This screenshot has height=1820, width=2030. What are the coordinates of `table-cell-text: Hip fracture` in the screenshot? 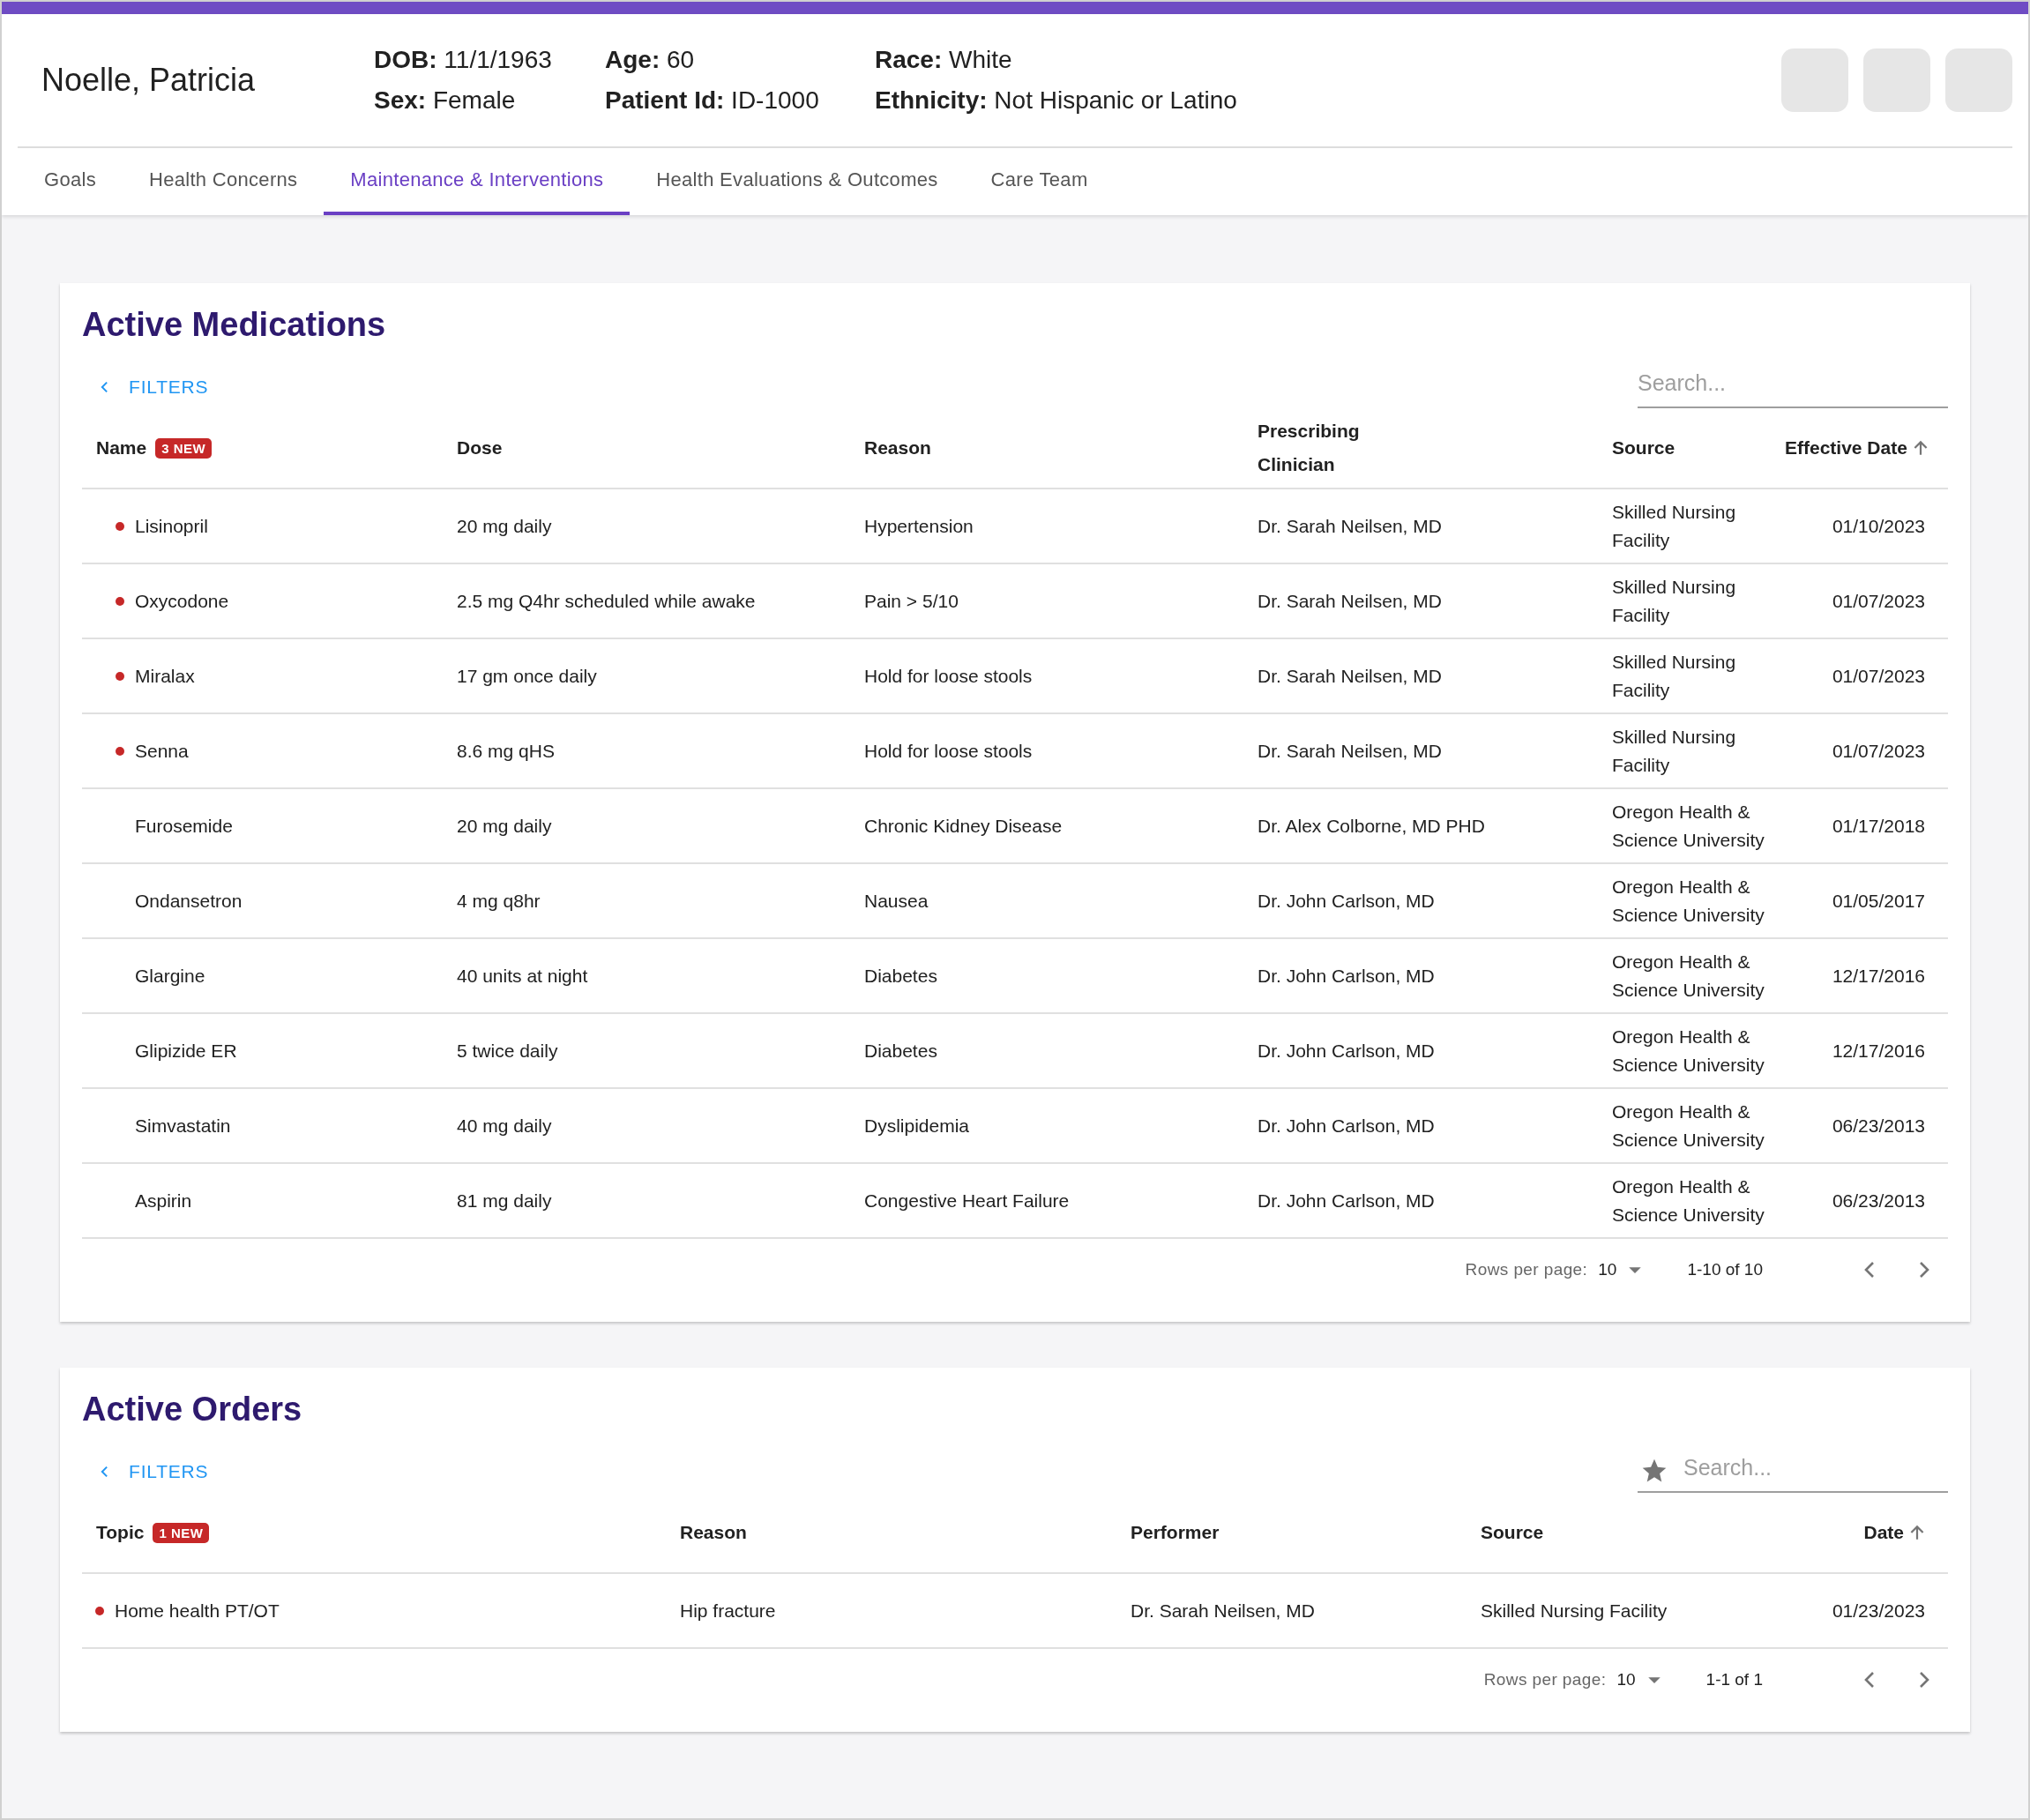 It's located at (728, 1610).